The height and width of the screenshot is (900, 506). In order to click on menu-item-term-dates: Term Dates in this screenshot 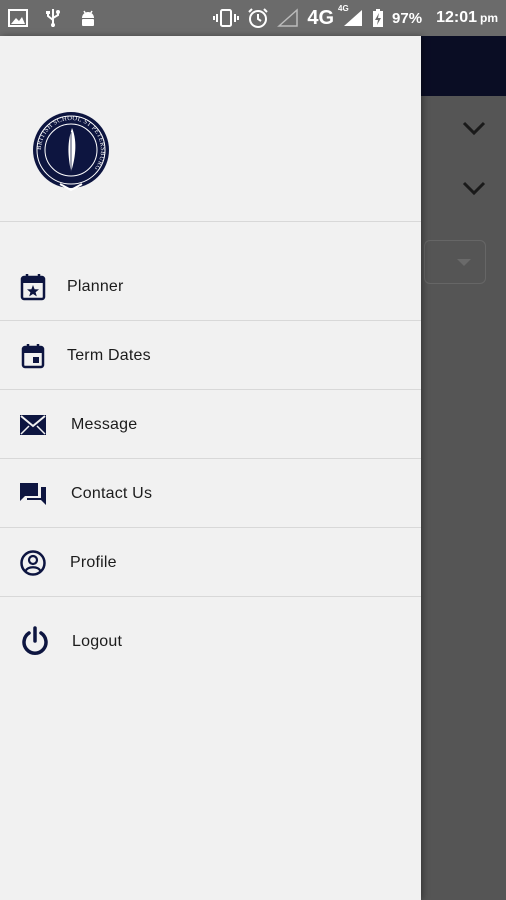, I will do `click(210, 355)`.